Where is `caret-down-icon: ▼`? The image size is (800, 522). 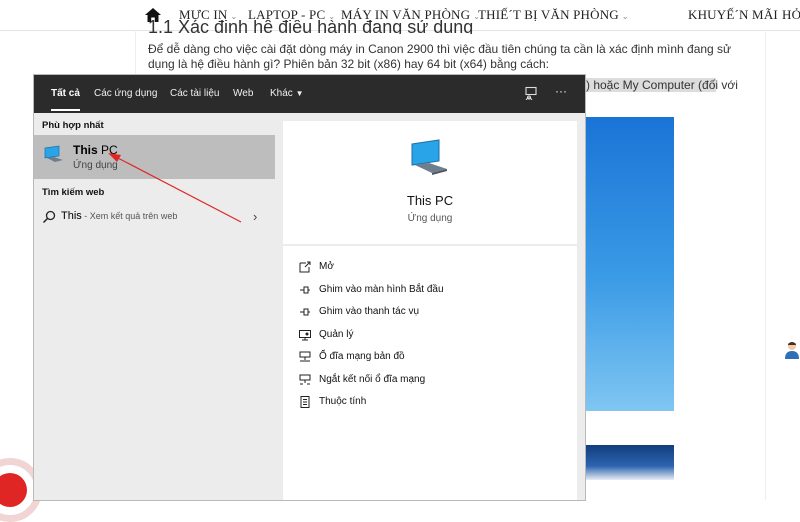
caret-down-icon: ▼ is located at coordinates (299, 93).